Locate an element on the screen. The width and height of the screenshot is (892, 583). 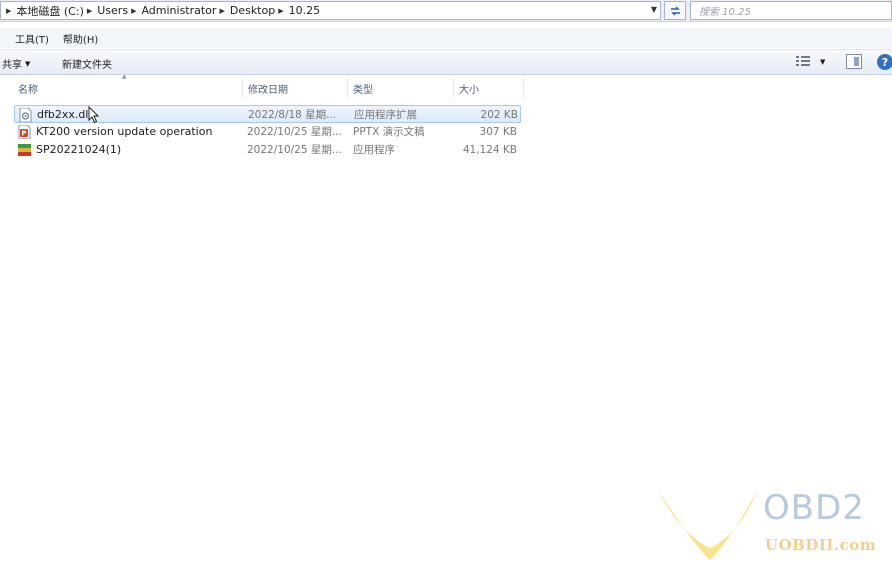
mouse-cursor-icon is located at coordinates (94, 115).